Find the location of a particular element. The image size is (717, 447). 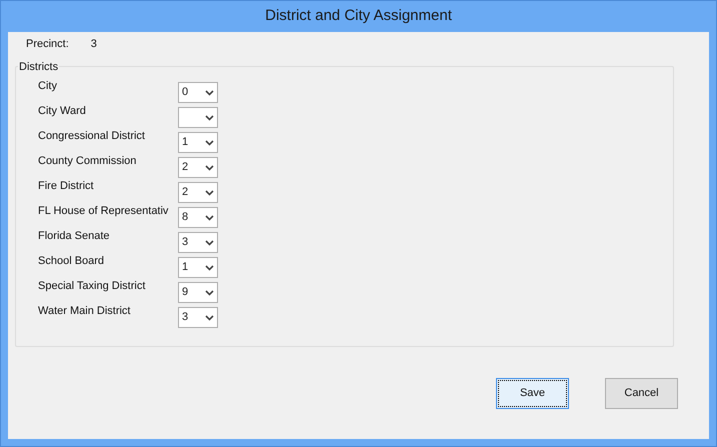

dialog-button: Cancel is located at coordinates (641, 393).